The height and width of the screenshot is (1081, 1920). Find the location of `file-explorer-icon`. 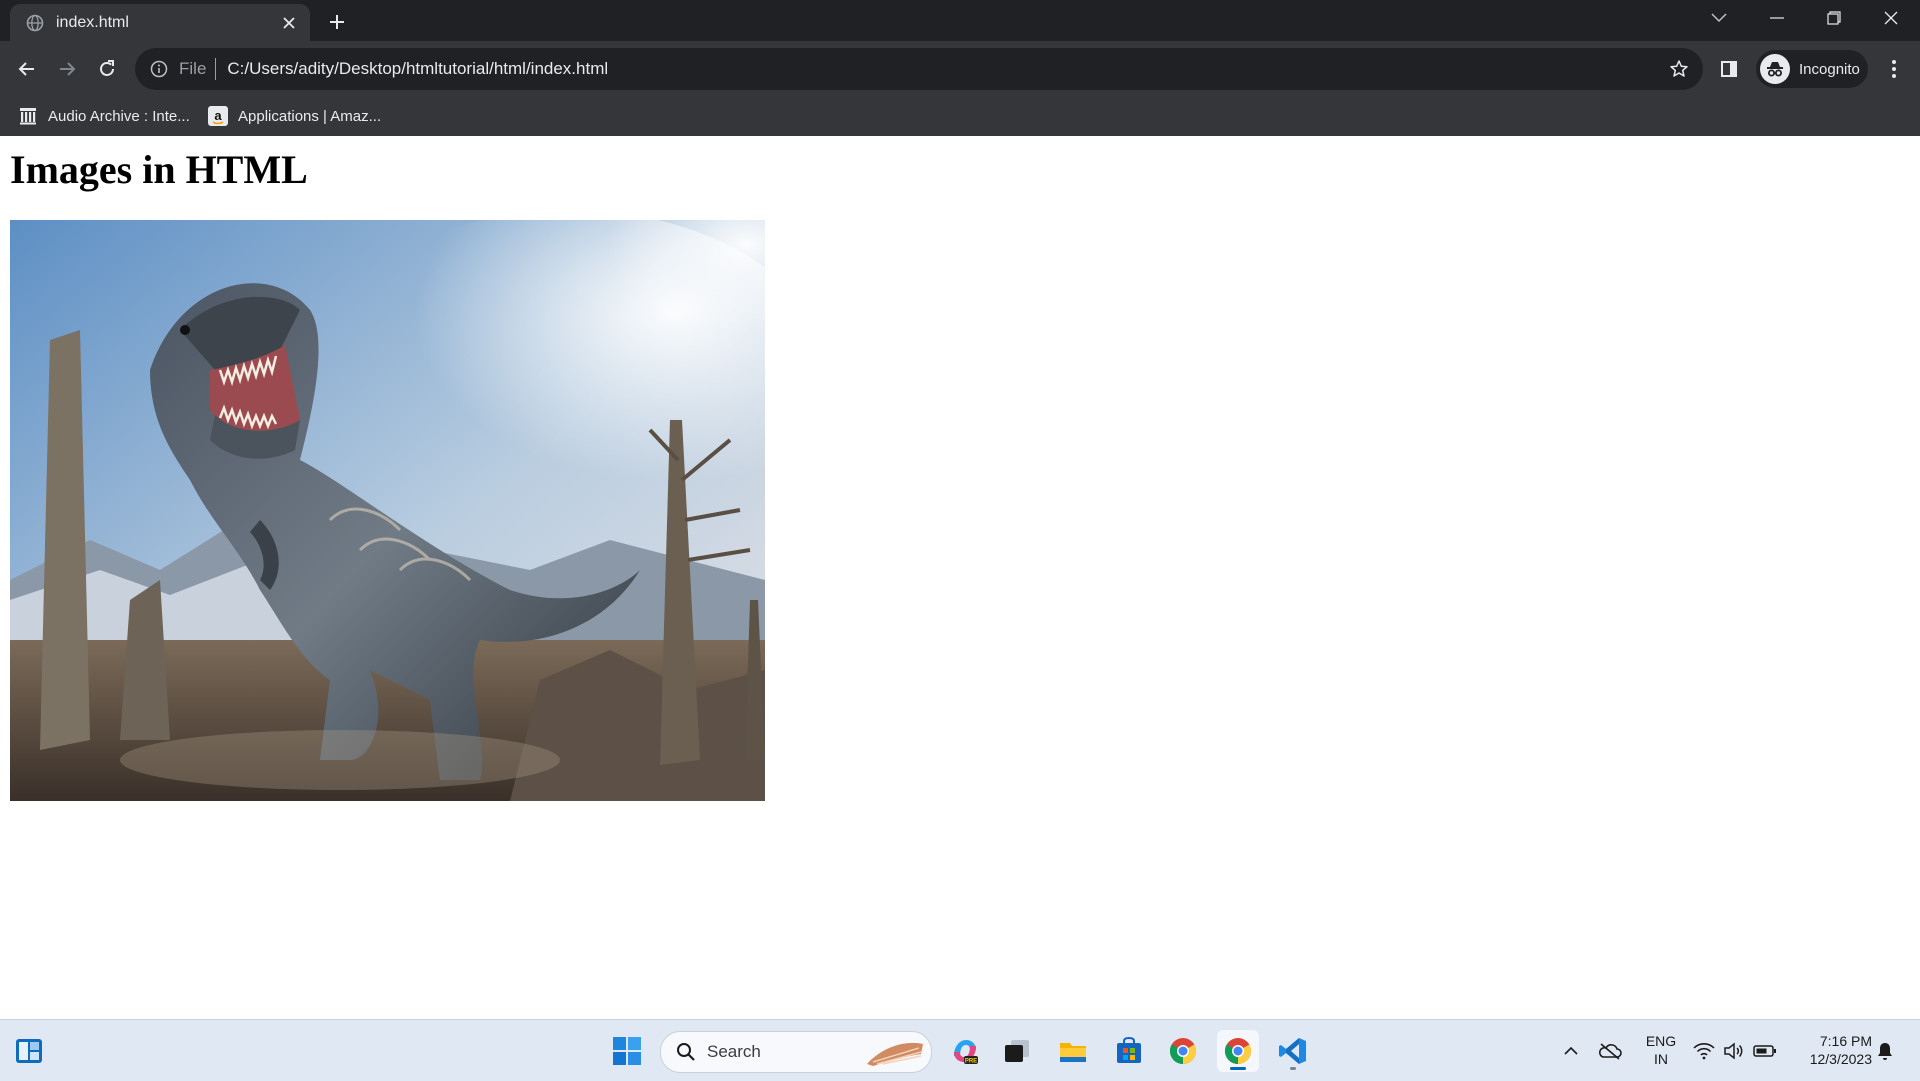

file-explorer-icon is located at coordinates (1073, 1051).